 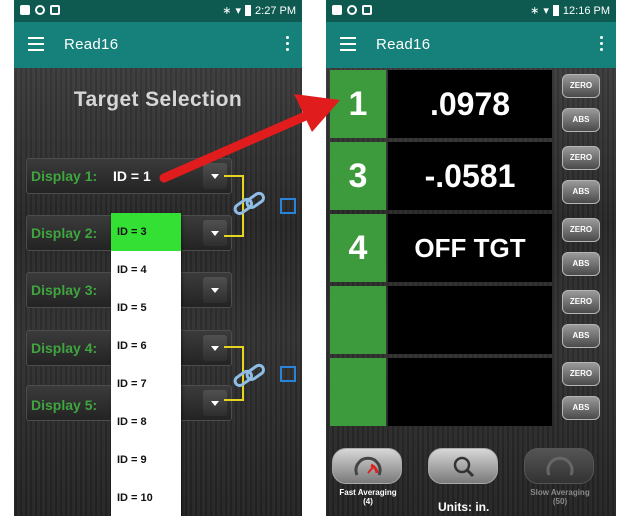 What do you see at coordinates (146, 497) in the screenshot?
I see `dropdown-option: ID = 10` at bounding box center [146, 497].